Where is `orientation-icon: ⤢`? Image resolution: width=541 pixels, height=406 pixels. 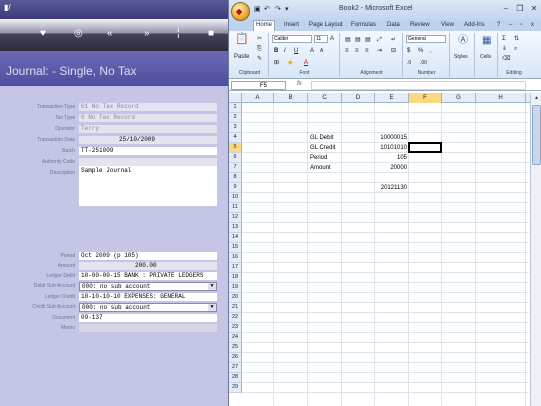
orientation-icon: ⤢ is located at coordinates (379, 40).